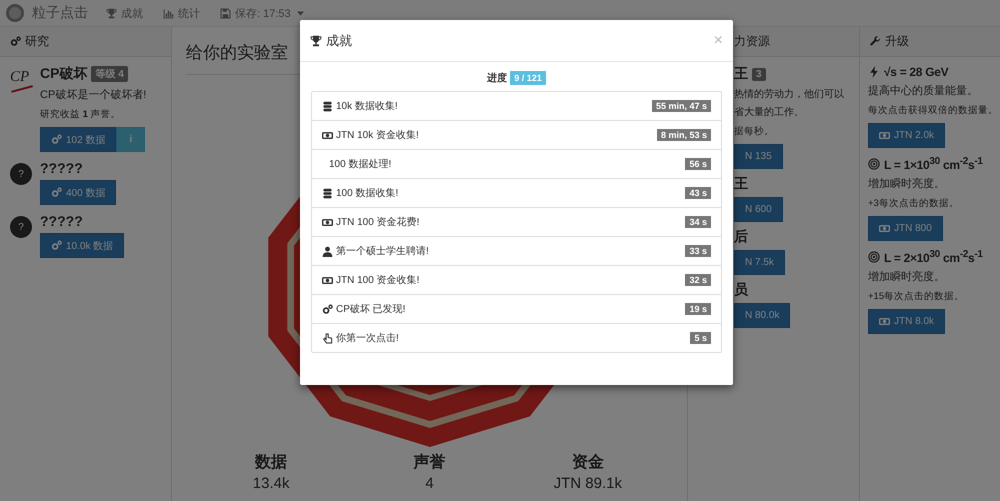 The width and height of the screenshot is (1000, 501). I want to click on progress-label: 进度, so click(497, 78).